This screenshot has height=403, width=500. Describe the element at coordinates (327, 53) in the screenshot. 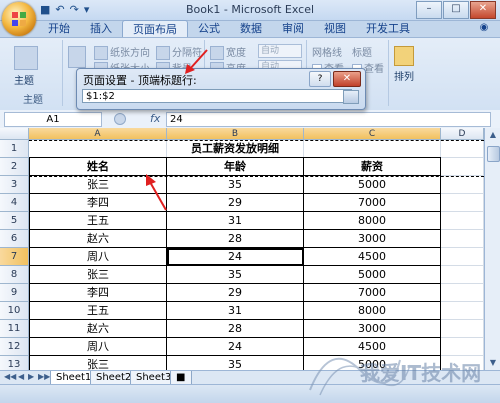

I see `gridlines-label: 网格线` at that location.